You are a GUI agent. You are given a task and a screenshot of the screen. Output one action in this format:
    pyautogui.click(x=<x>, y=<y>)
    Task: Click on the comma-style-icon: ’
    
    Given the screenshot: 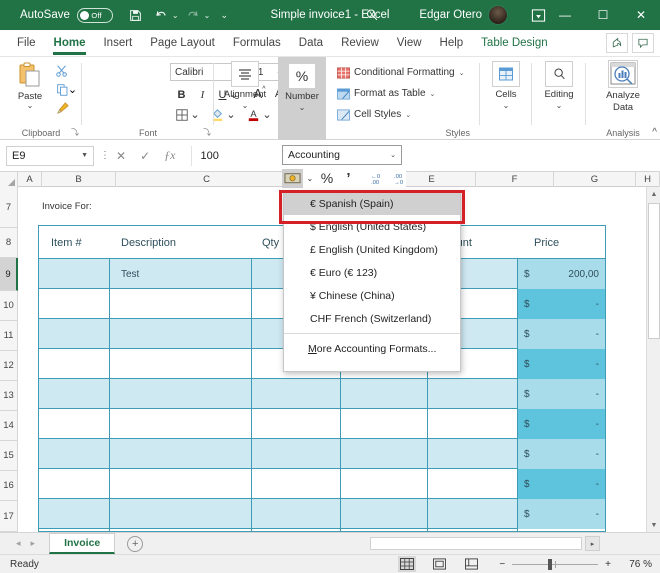 What is the action you would take?
    pyautogui.click(x=348, y=178)
    